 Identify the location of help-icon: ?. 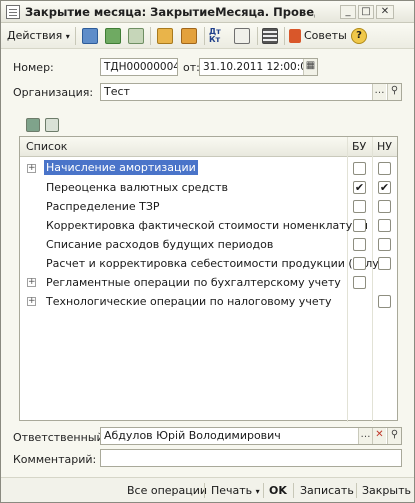
(359, 36).